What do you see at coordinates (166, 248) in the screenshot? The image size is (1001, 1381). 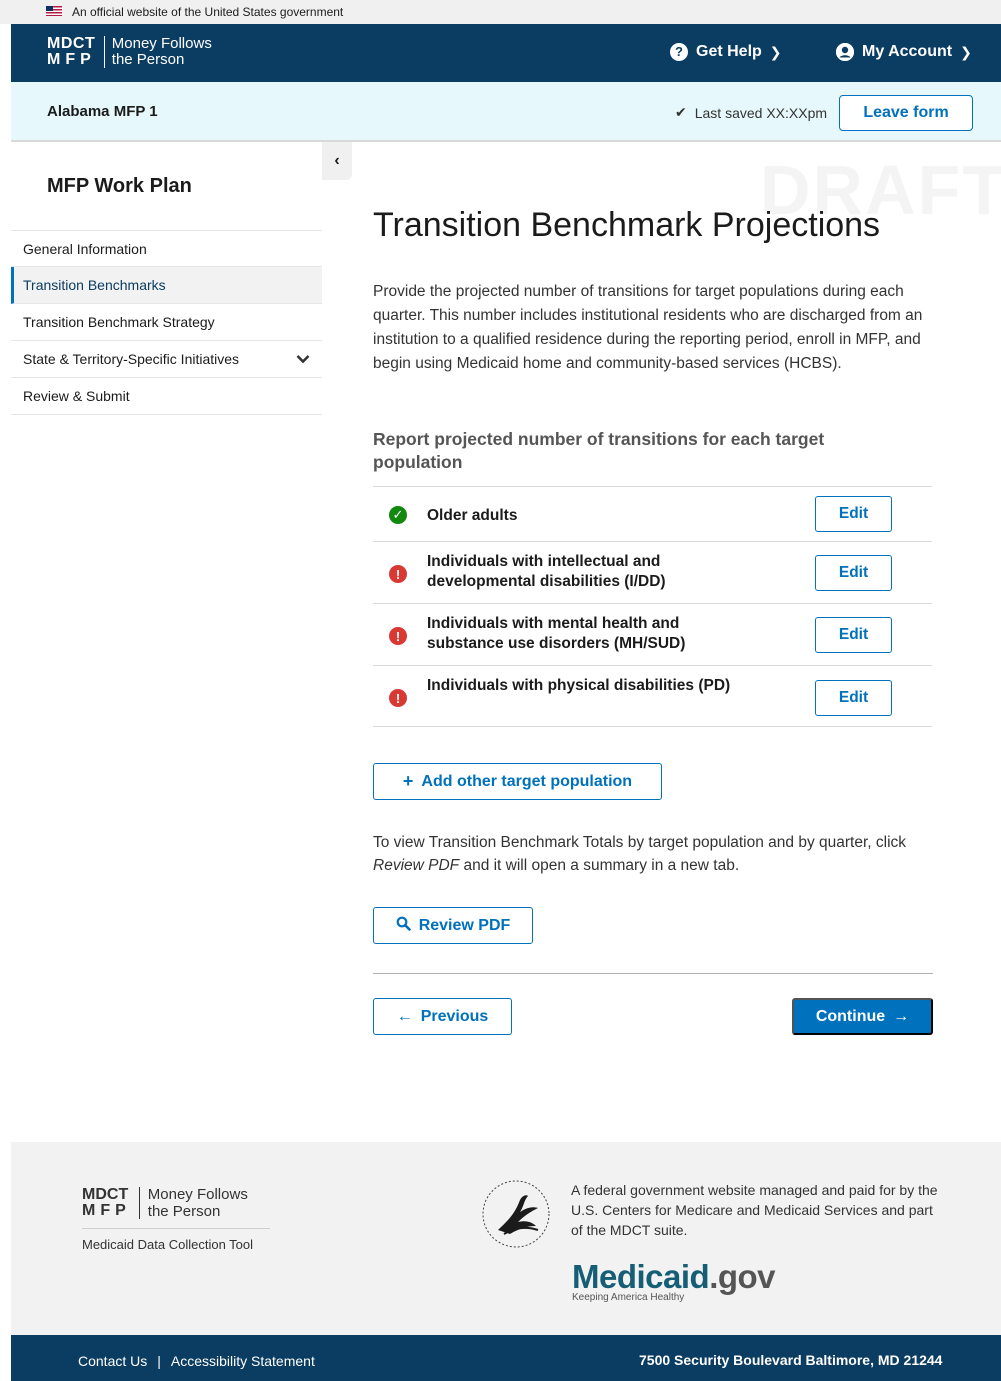 I see `sidebar-item-general-information: General Information` at bounding box center [166, 248].